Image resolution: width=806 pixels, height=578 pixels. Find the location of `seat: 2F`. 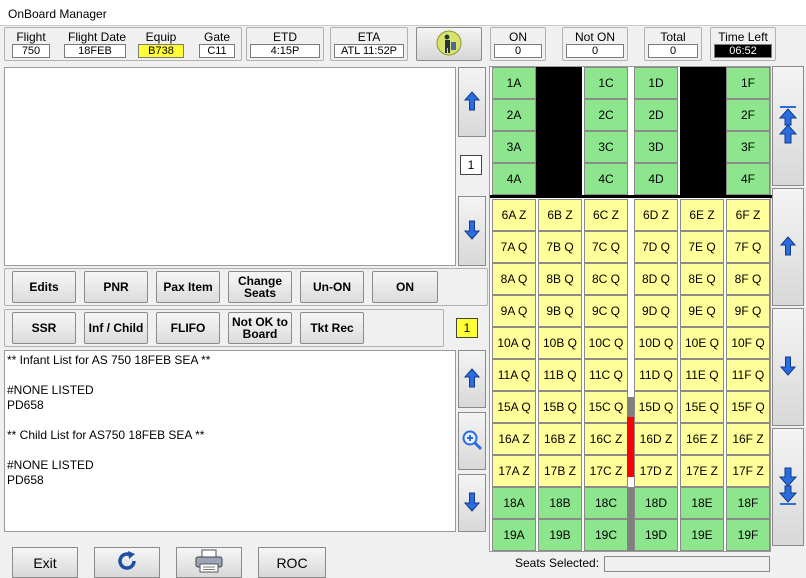

seat: 2F is located at coordinates (748, 115).